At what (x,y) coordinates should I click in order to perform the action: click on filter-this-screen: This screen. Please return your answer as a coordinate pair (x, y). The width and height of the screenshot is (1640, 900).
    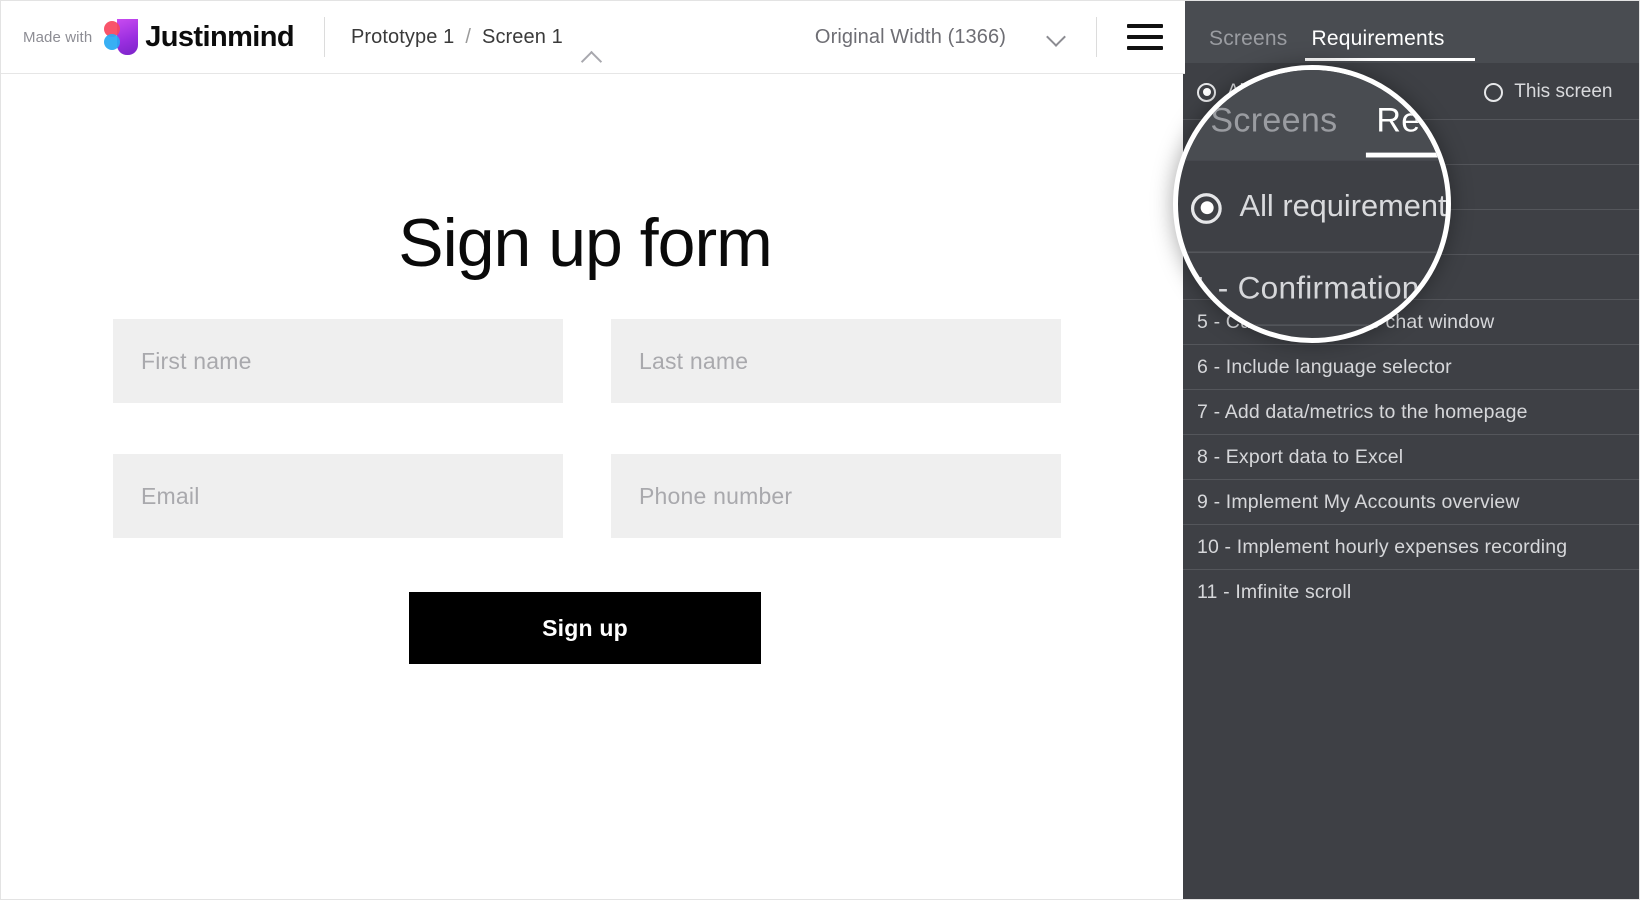
    Looking at the image, I should click on (1548, 92).